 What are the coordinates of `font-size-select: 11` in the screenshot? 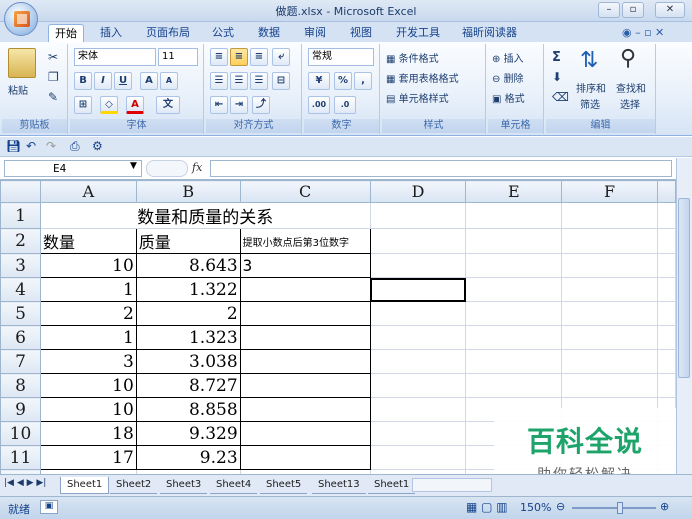 It's located at (178, 57).